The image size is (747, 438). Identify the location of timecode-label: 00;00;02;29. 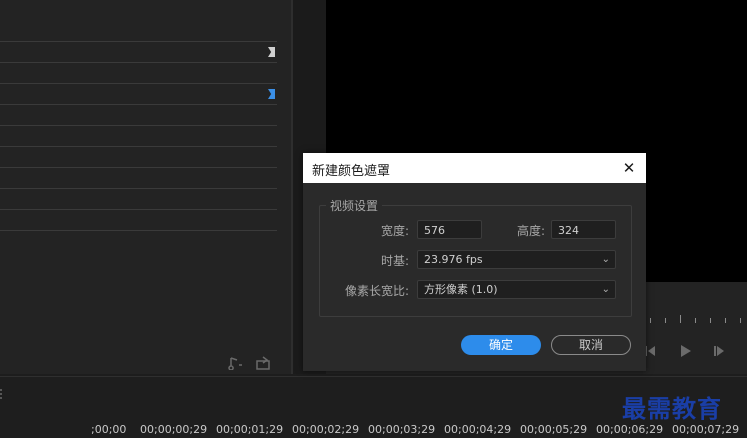
(326, 429).